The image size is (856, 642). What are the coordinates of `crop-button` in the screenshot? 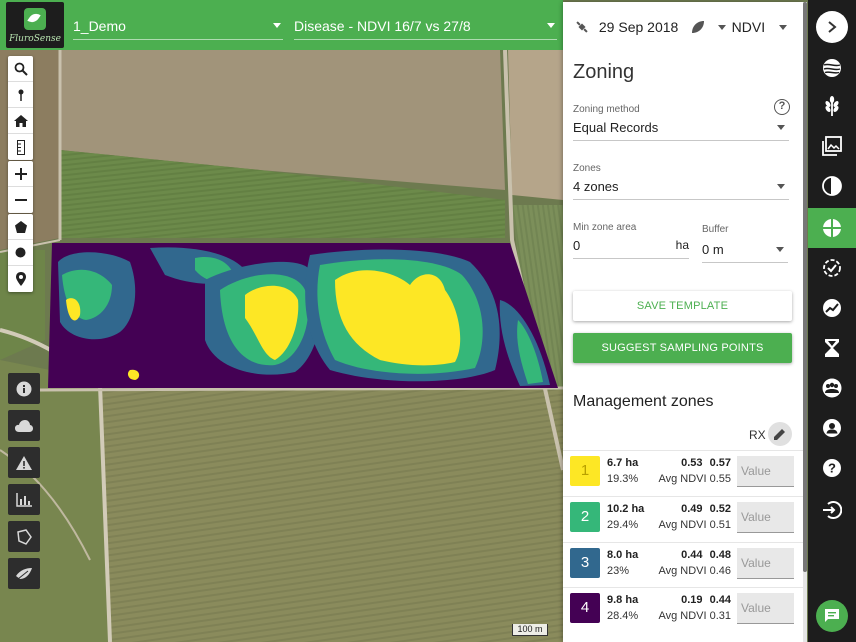 It's located at (24, 573).